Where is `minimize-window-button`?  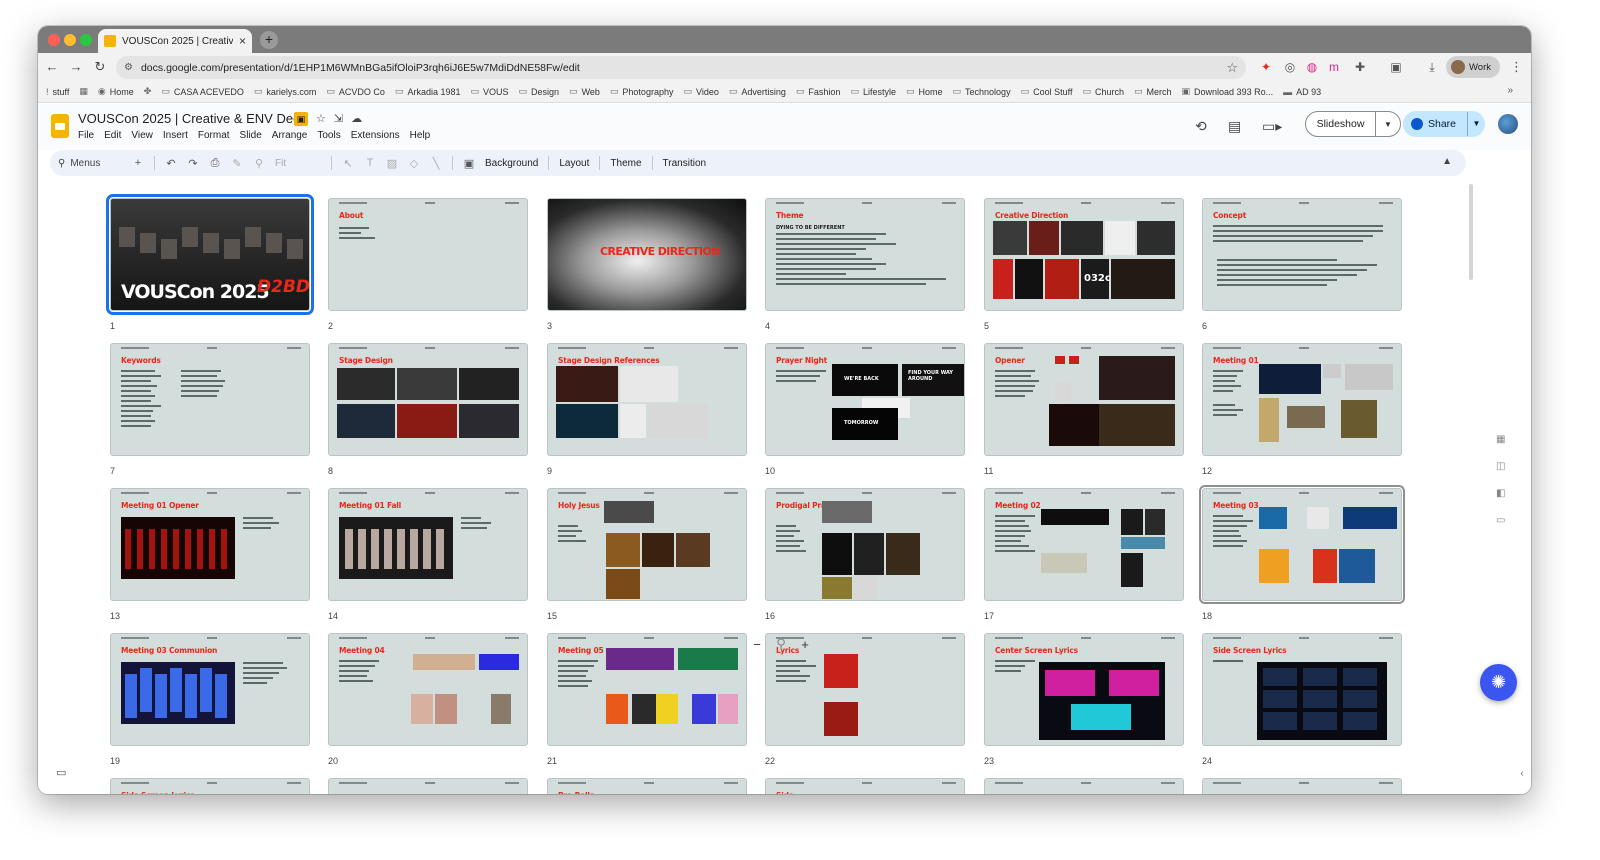 minimize-window-button is located at coordinates (70, 40).